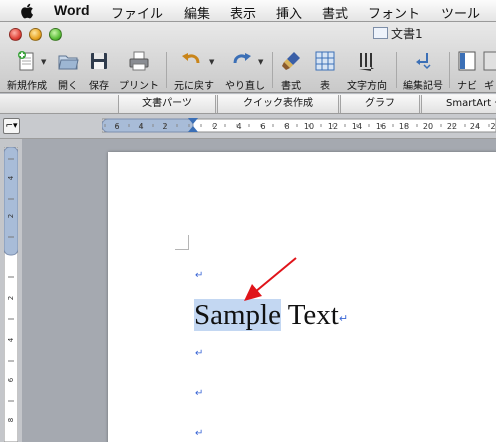 Image resolution: width=496 pixels, height=442 pixels. What do you see at coordinates (278, 104) in the screenshot?
I see `tab-quick-tables: クイック表作成` at bounding box center [278, 104].